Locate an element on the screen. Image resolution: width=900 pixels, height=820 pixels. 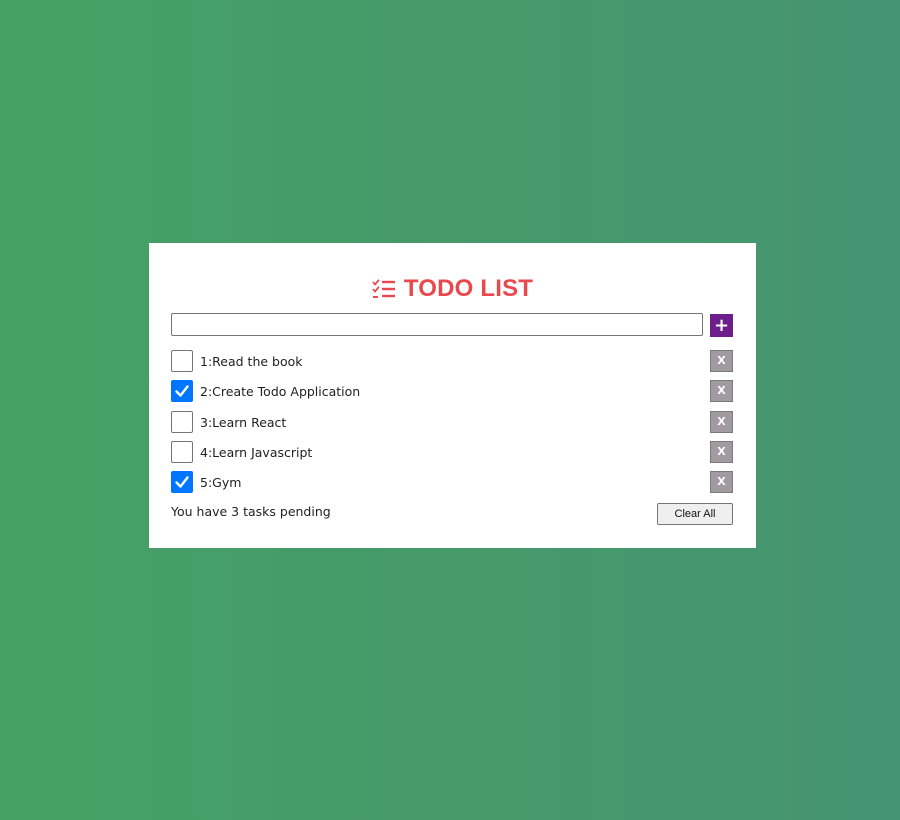
clear-all-button: Clear All is located at coordinates (695, 514).